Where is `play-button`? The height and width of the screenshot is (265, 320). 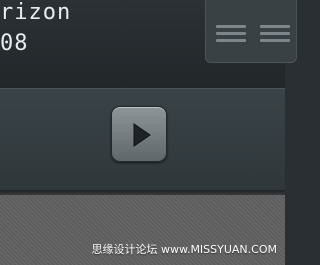 play-button is located at coordinates (139, 134).